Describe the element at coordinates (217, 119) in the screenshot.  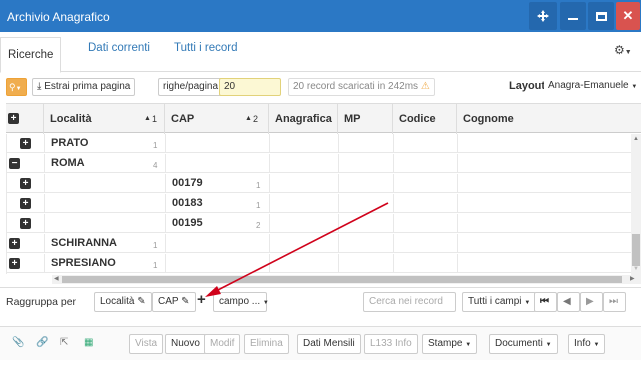
I see `col-cap: CAP ▲ 2` at that location.